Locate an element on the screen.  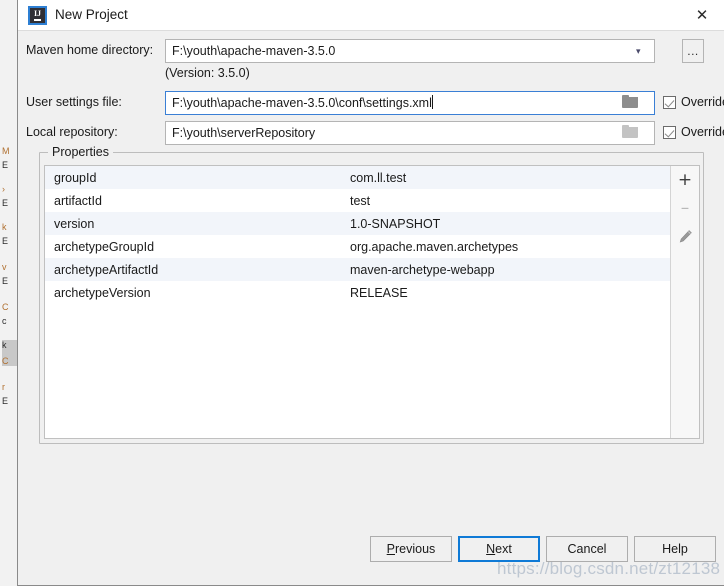
property-key: archetypeArtifactId is located at coordinates (106, 269).